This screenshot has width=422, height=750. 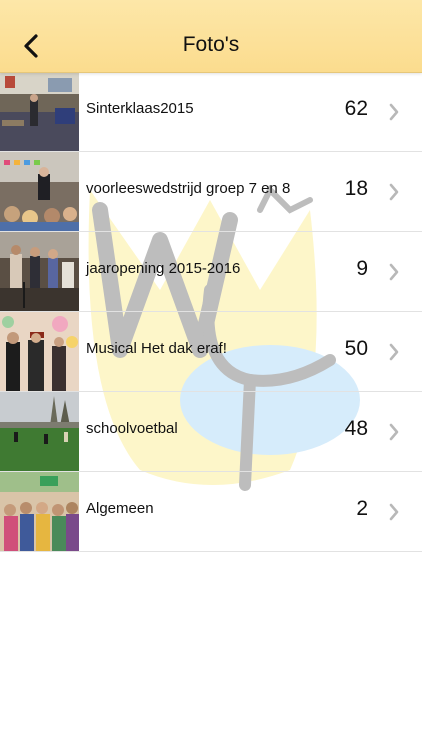 I want to click on list-item: Sinterklaas2015 62, so click(x=211, y=112).